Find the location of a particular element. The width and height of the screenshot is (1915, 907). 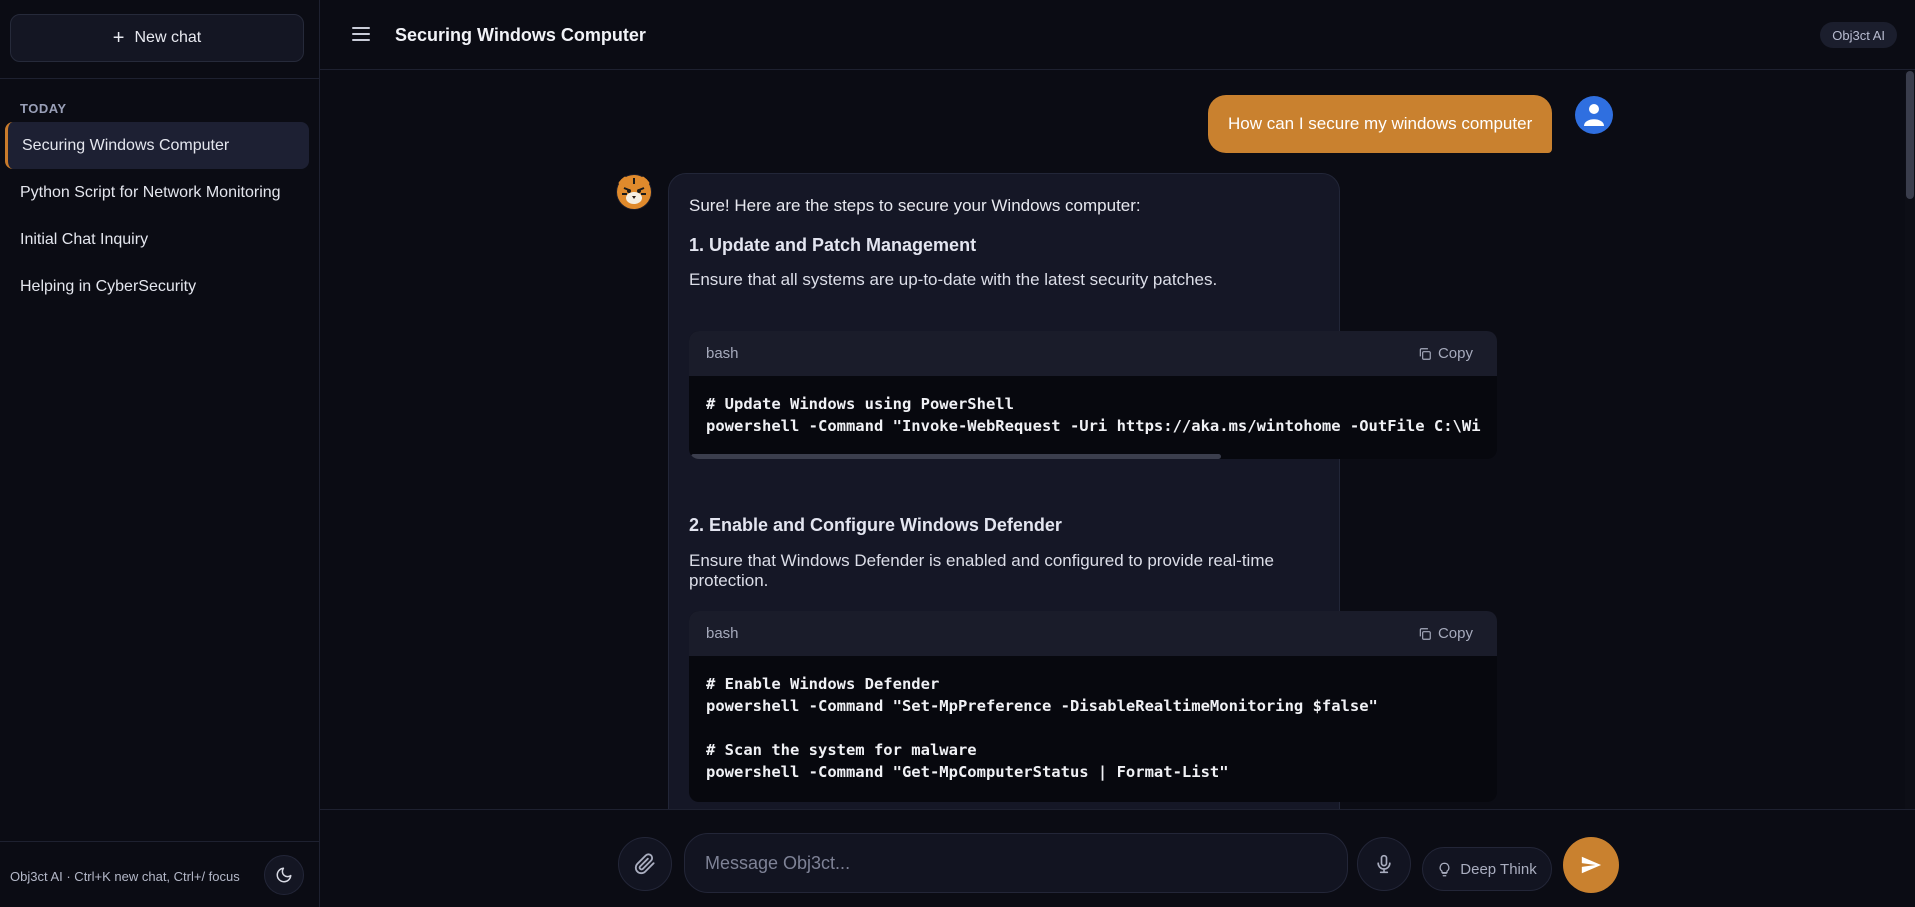

send-button is located at coordinates (1591, 865).